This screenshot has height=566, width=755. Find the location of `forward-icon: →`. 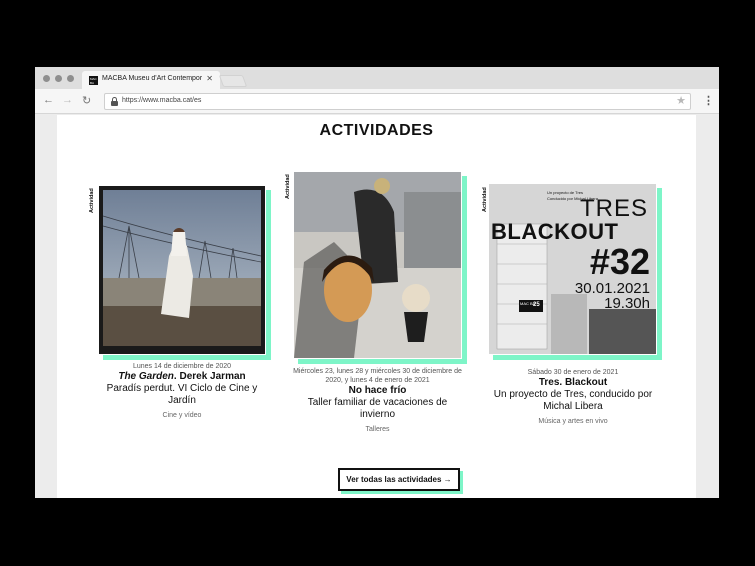

forward-icon: → is located at coordinates (67, 100).